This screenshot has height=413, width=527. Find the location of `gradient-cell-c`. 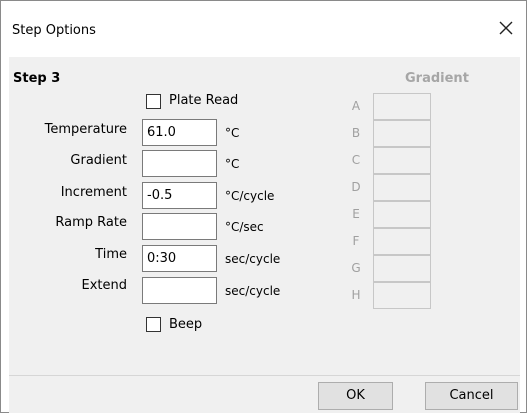

gradient-cell-c is located at coordinates (402, 160).